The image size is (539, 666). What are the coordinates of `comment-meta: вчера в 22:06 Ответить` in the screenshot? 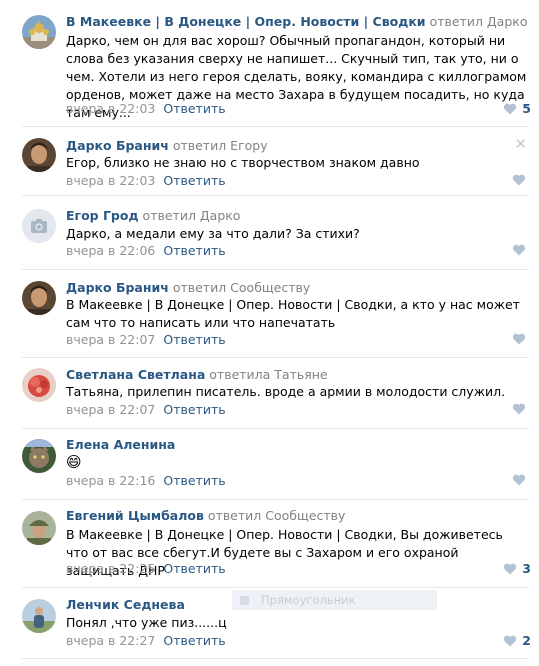 It's located at (146, 251).